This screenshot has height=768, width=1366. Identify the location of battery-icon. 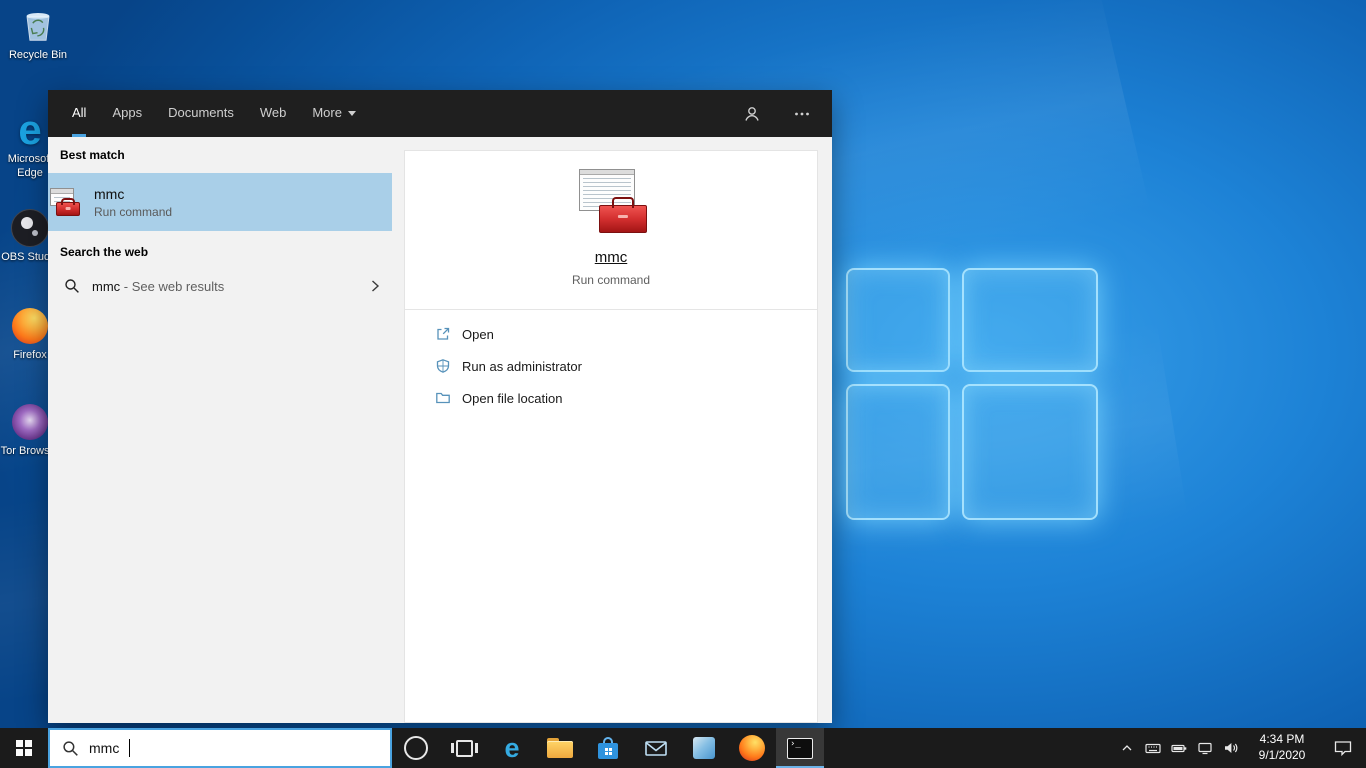
(1179, 748).